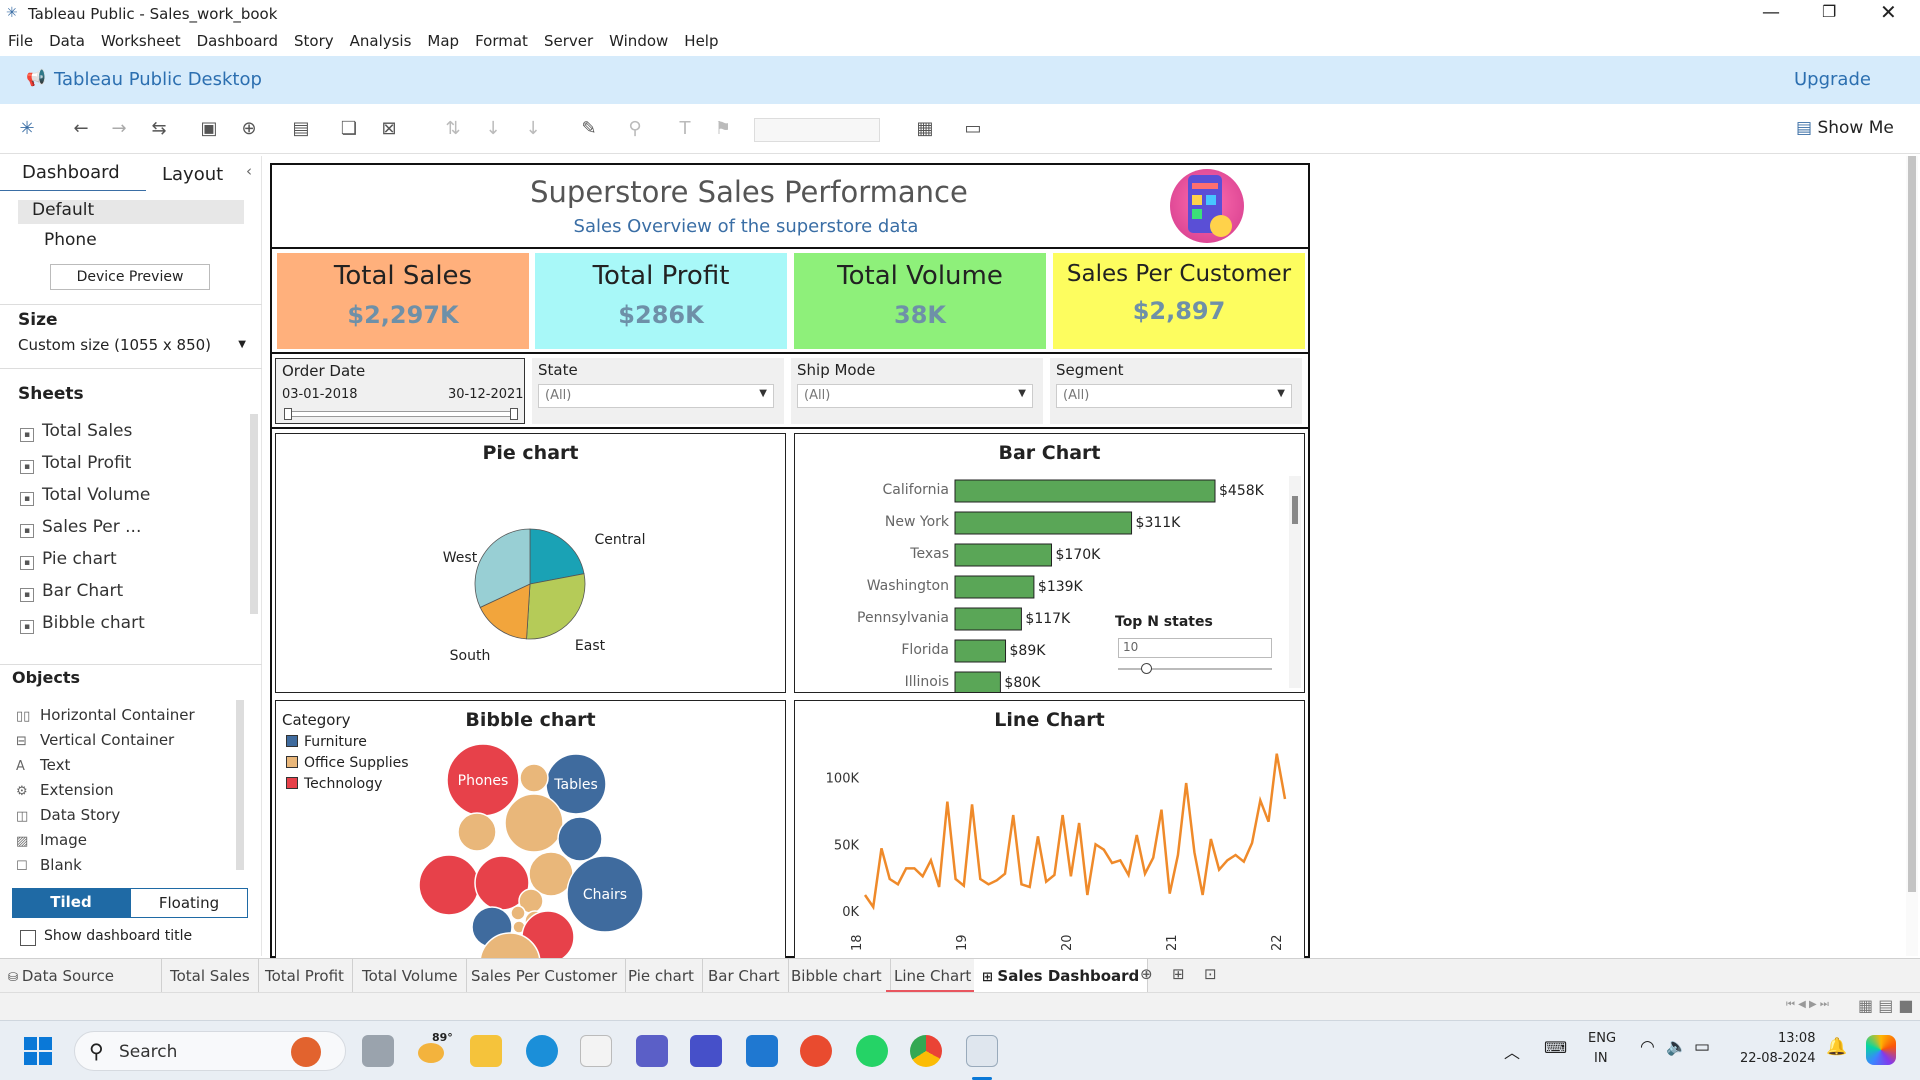 The image size is (1920, 1080). I want to click on state-dropdown: (All) ▼, so click(656, 396).